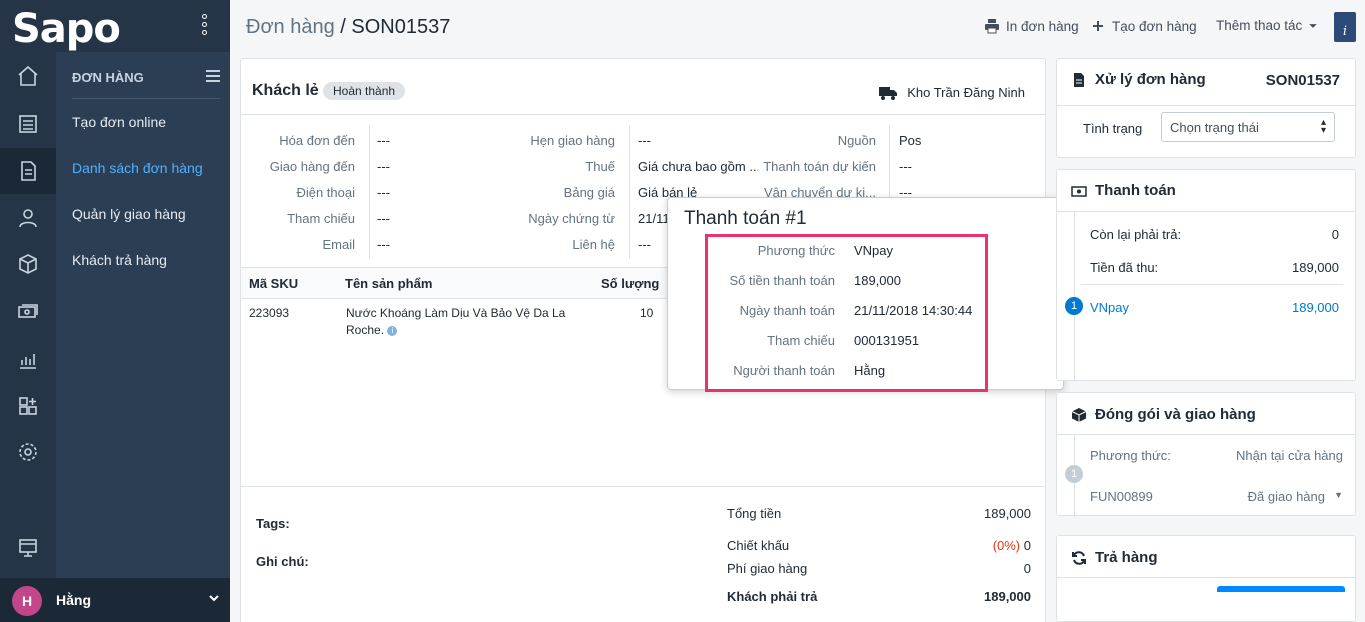 The height and width of the screenshot is (622, 1365). I want to click on status-label: Tình trạng, so click(1113, 128).